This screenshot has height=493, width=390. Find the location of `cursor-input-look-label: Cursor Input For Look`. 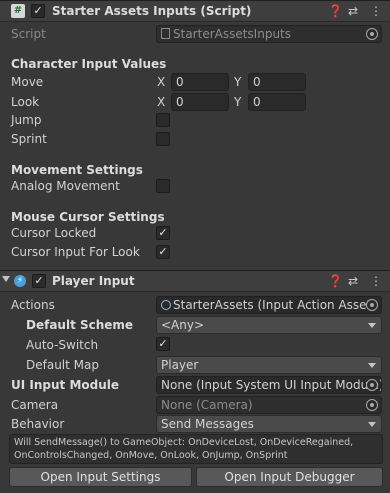

cursor-input-look-label: Cursor Input For Look is located at coordinates (75, 252).